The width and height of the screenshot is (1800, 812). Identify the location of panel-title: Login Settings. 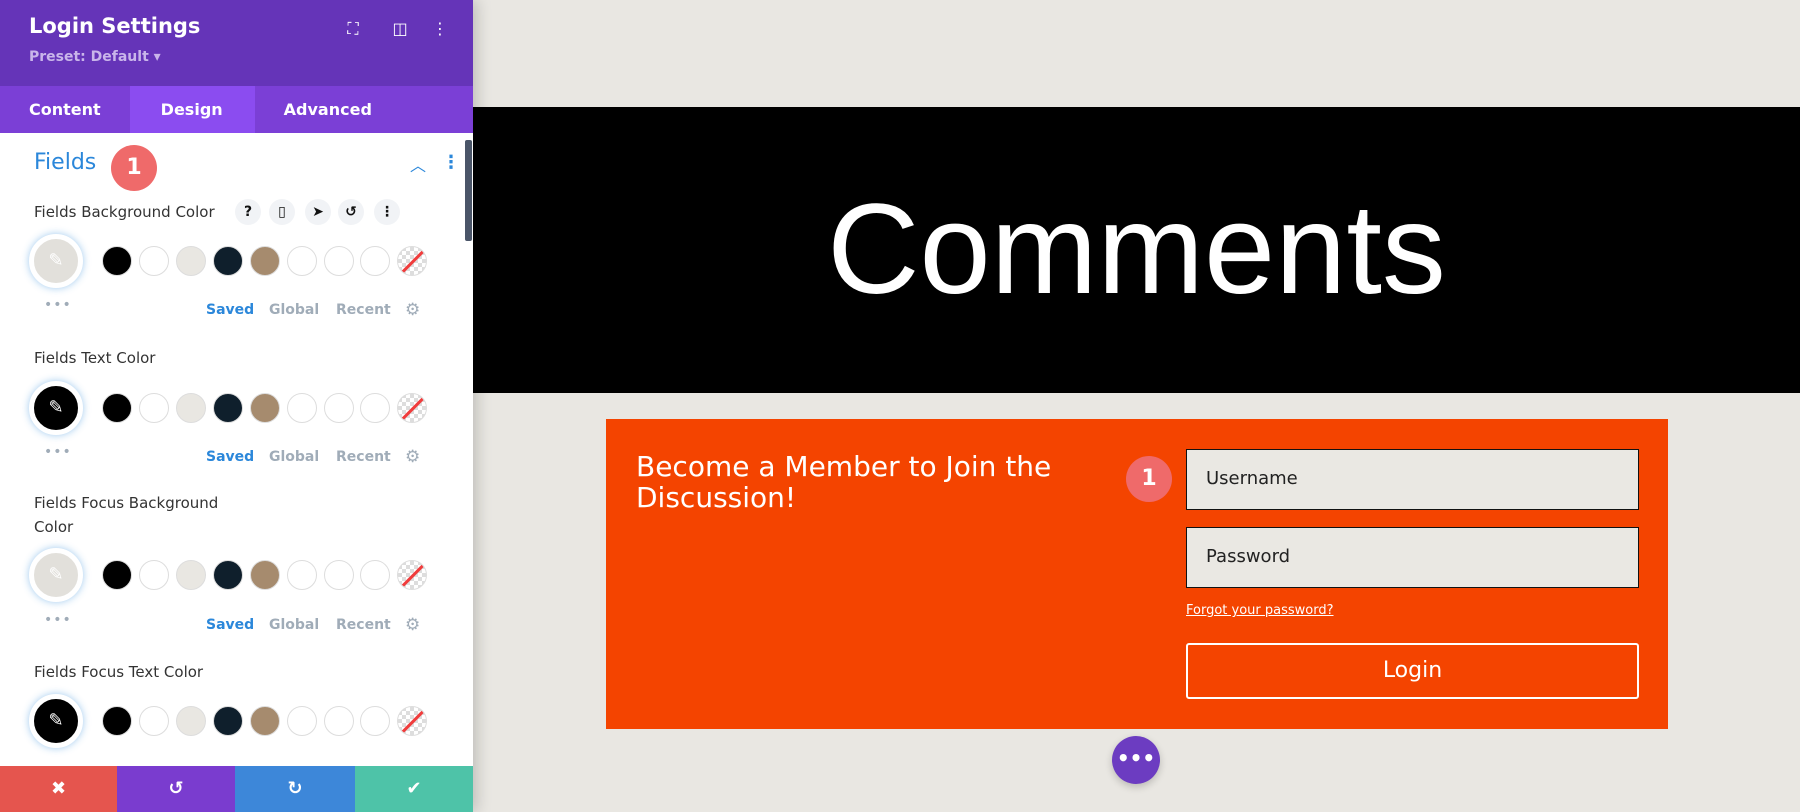
(115, 26).